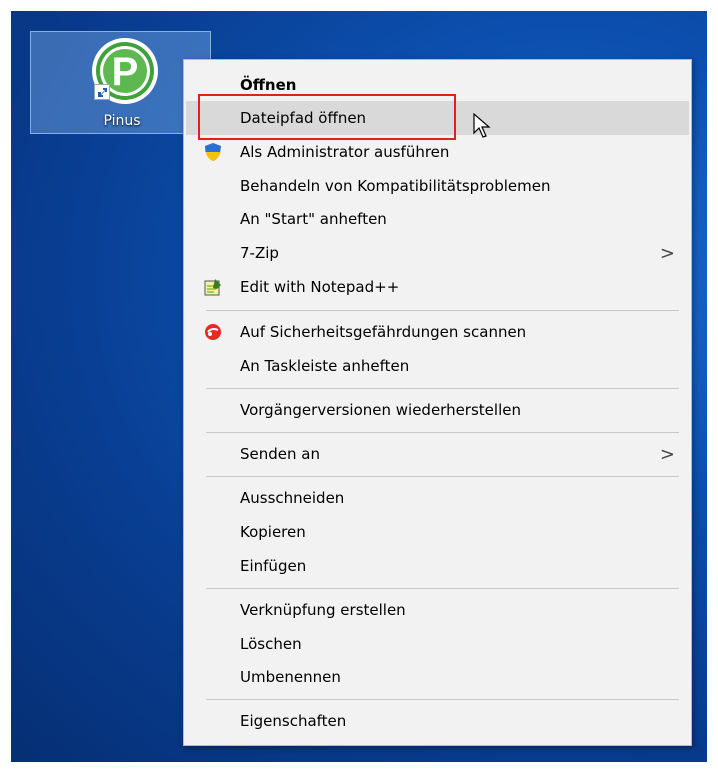 The height and width of the screenshot is (773, 718). I want to click on menu-item-troubleshoot-compatibility: Behandeln von Kompatibilitätsproblemen, so click(437, 186).